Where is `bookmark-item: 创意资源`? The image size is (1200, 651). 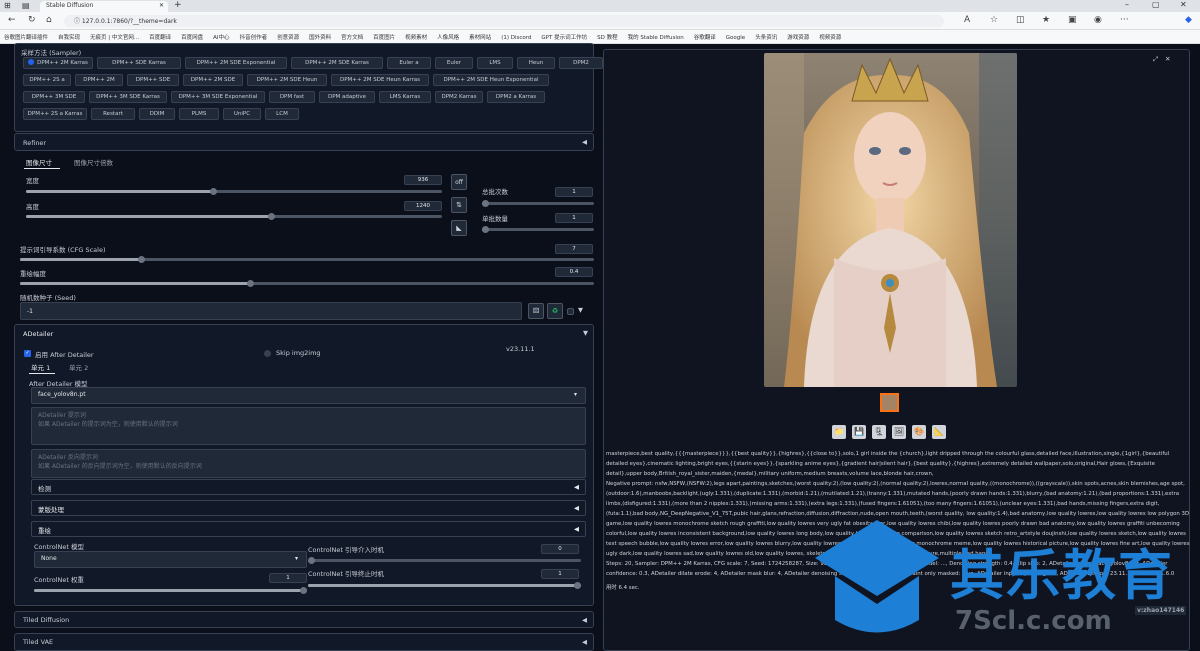 bookmark-item: 创意资源 is located at coordinates (288, 37).